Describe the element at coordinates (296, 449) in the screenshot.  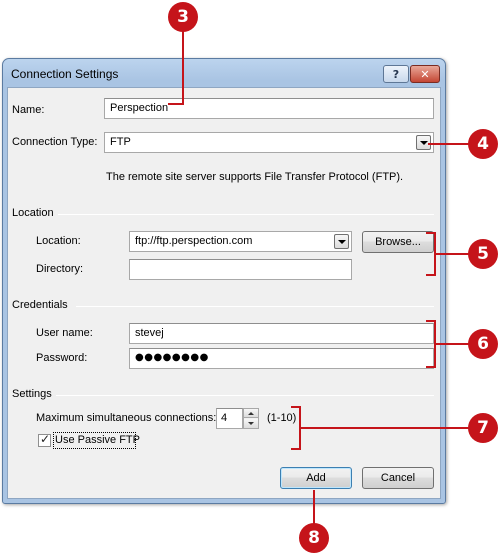
I see `callout-7-bracket-bottom` at that location.